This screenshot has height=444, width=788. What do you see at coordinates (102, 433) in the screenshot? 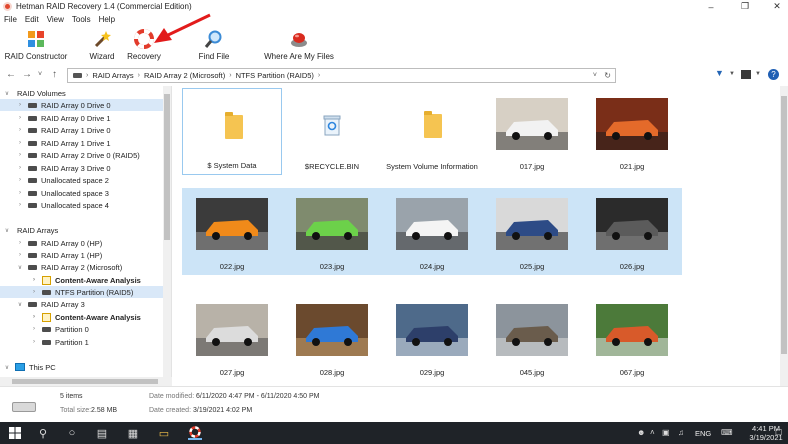
I see `widgets-icon: ▤` at bounding box center [102, 433].